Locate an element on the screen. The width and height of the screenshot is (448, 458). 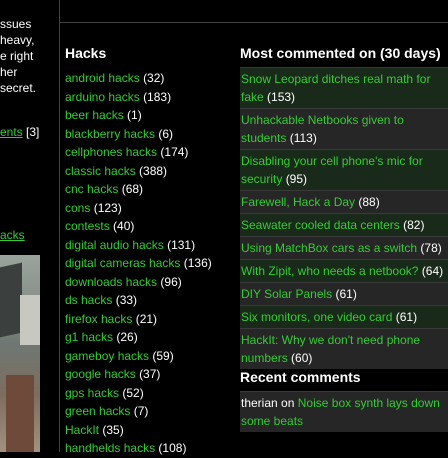
sidebar-text-line: e right is located at coordinates (17, 56).